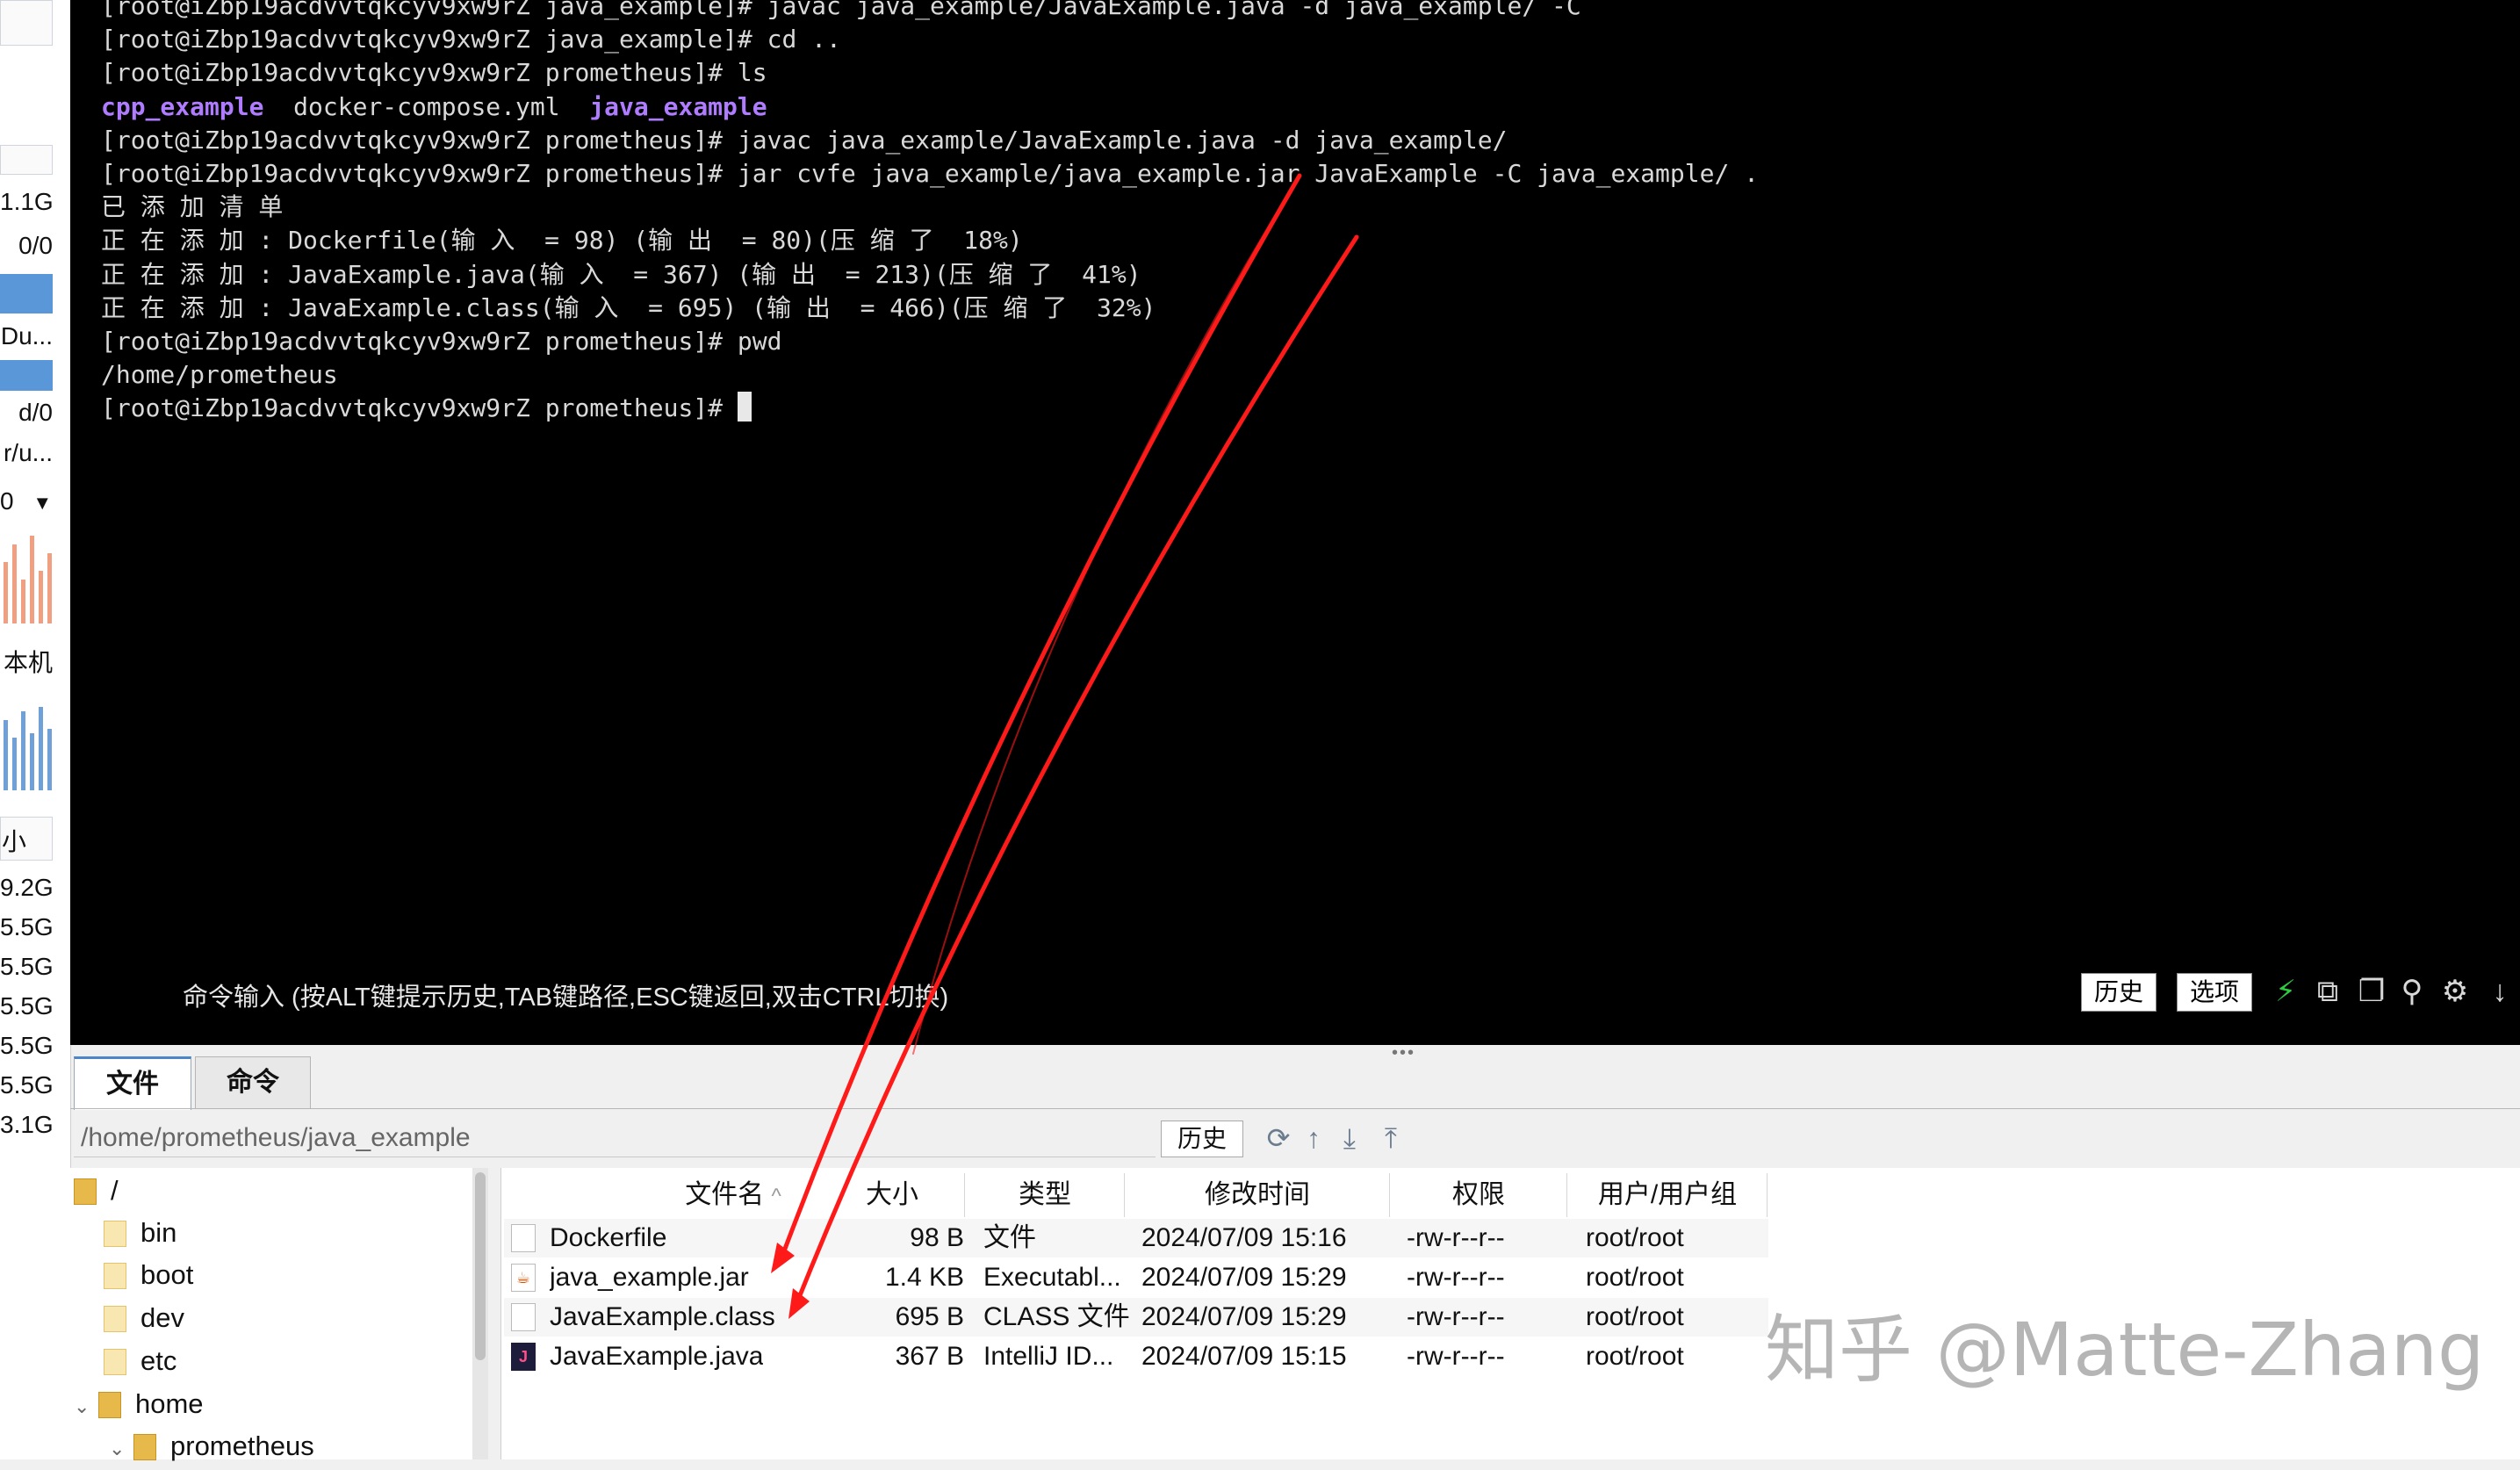 This screenshot has width=2520, height=1470. Describe the element at coordinates (783, 1258) in the screenshot. I see `annotation-arrowhead` at that location.